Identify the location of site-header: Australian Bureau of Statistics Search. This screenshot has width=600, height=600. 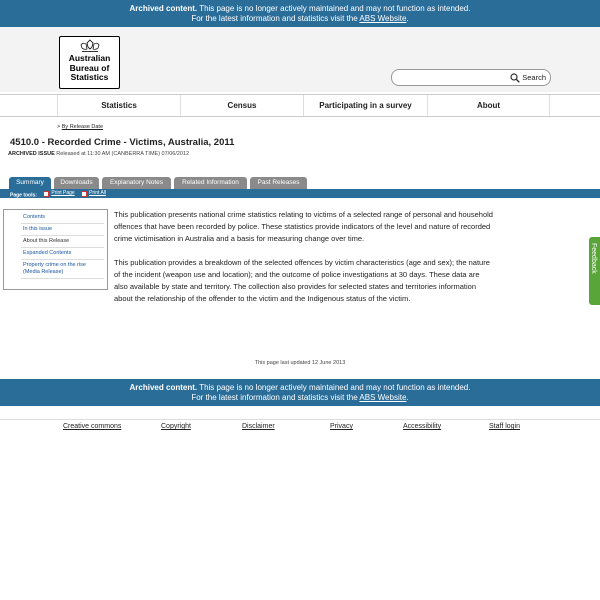
(300, 59).